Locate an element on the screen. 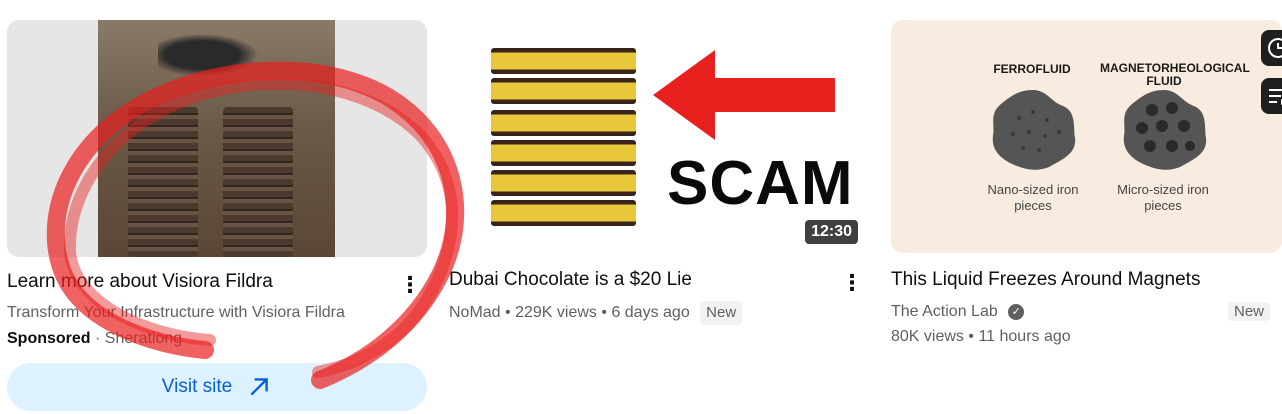  view-count: 80K views is located at coordinates (927, 336).